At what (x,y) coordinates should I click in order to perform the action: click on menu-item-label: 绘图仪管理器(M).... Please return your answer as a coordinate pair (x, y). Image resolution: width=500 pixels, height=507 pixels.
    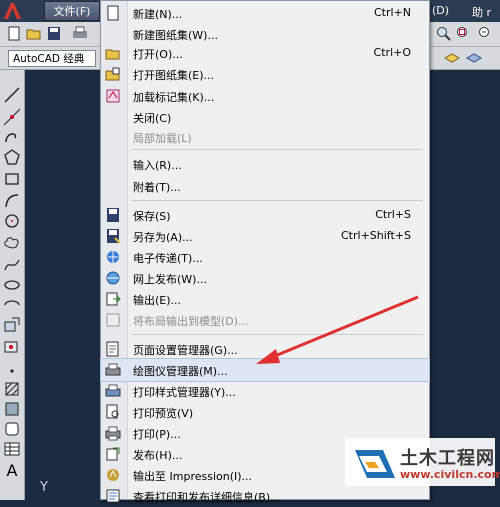
    Looking at the image, I should click on (180, 371).